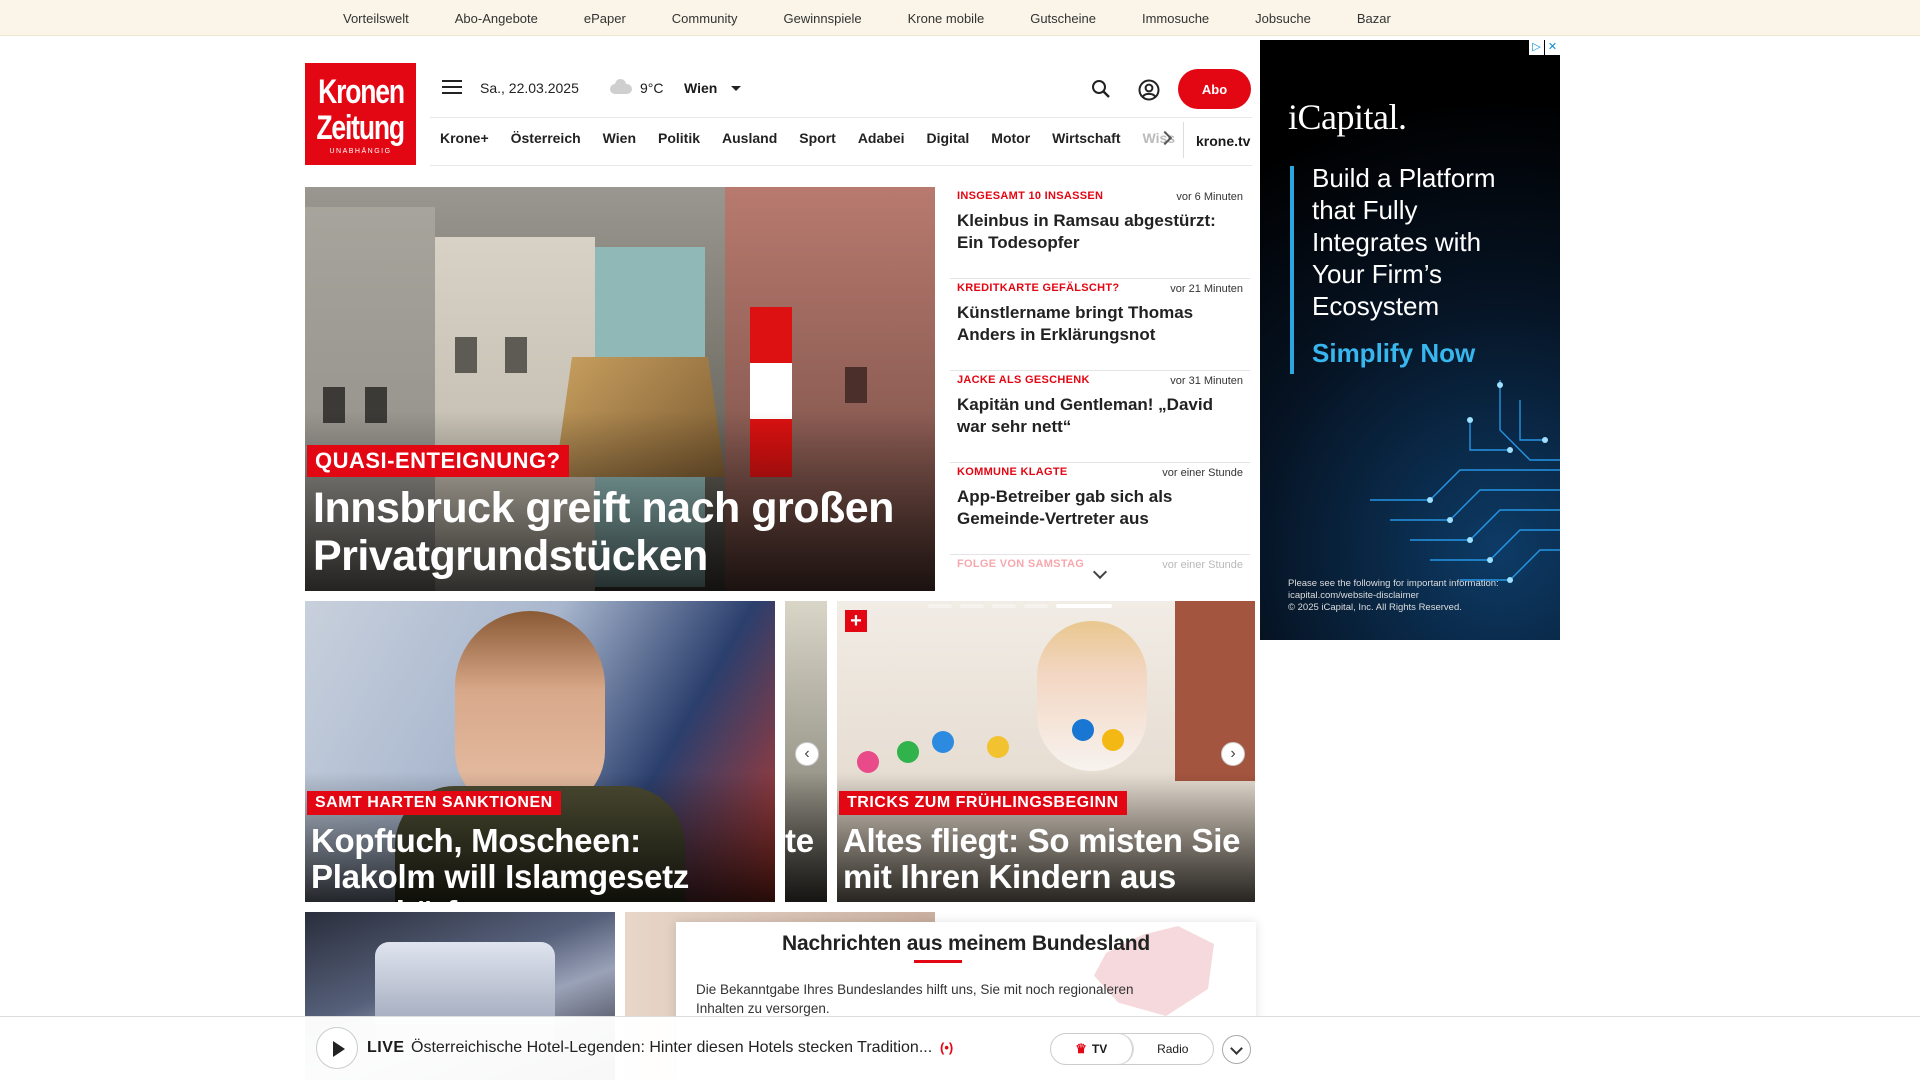 Image resolution: width=1920 pixels, height=1080 pixels. What do you see at coordinates (386, 1047) in the screenshot?
I see `live-label: LIVE` at bounding box center [386, 1047].